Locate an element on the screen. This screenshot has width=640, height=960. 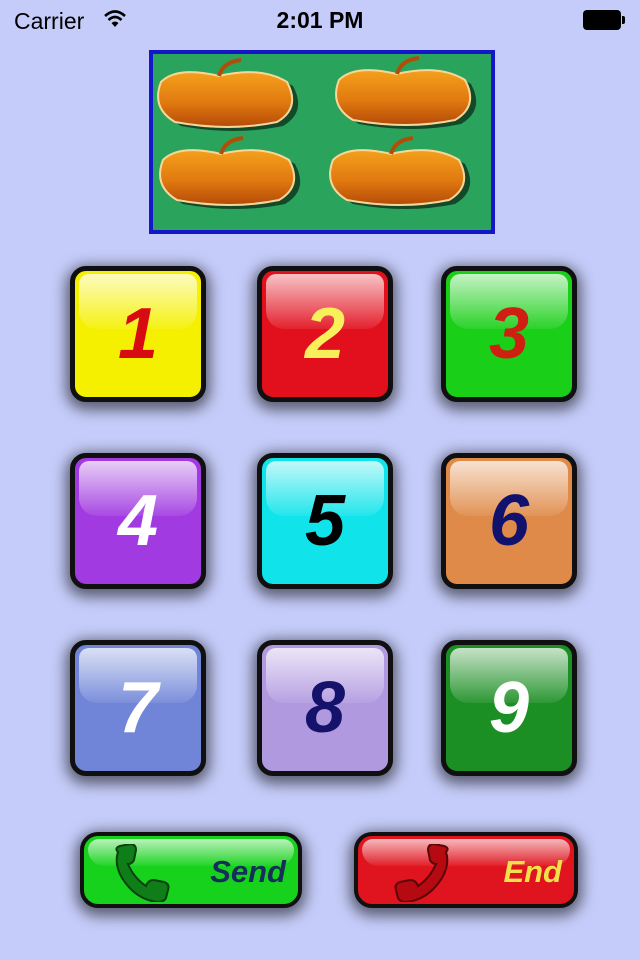
status-time: 2:01 PM is located at coordinates (320, 20).